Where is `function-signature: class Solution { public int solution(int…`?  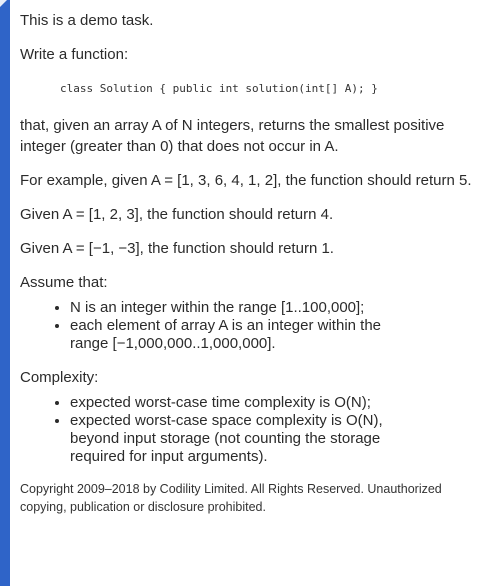 function-signature: class Solution { public int solution(int… is located at coordinates (219, 88).